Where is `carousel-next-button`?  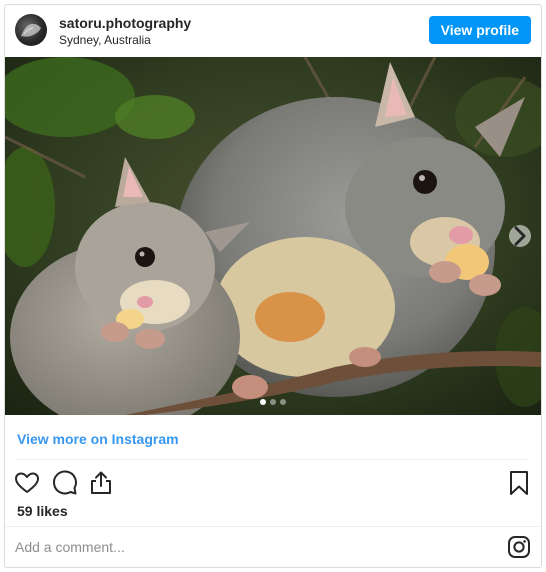 carousel-next-button is located at coordinates (520, 236).